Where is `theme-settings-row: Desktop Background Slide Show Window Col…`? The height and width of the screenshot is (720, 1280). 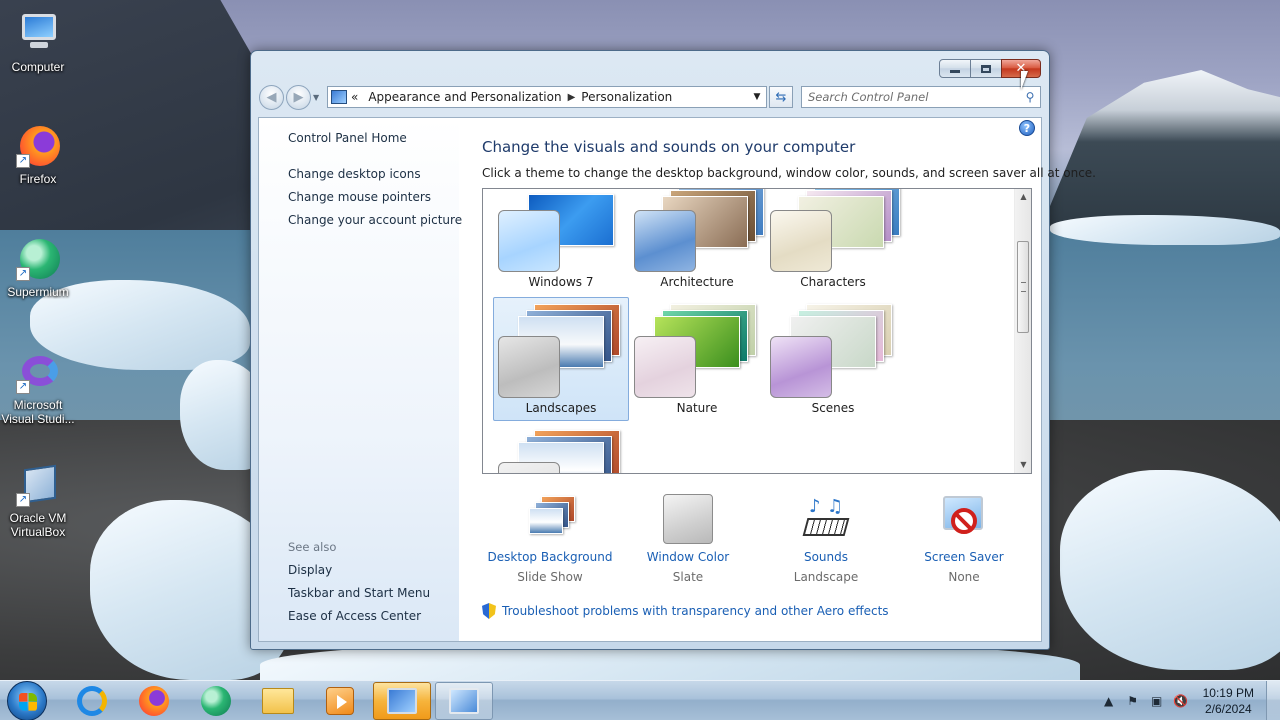 theme-settings-row: Desktop Background Slide Show Window Col… is located at coordinates (751, 544).